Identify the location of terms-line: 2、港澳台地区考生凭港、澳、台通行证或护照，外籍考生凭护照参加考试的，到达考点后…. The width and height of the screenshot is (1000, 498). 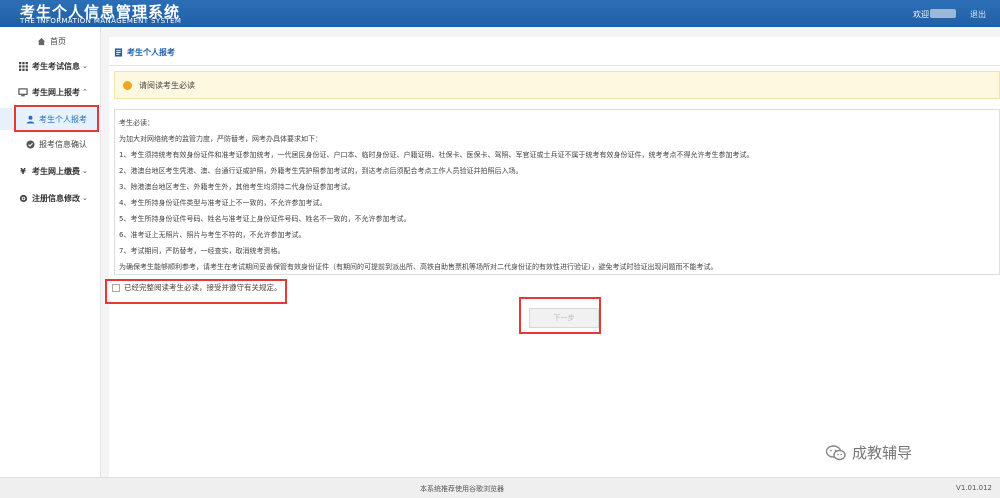
(321, 171).